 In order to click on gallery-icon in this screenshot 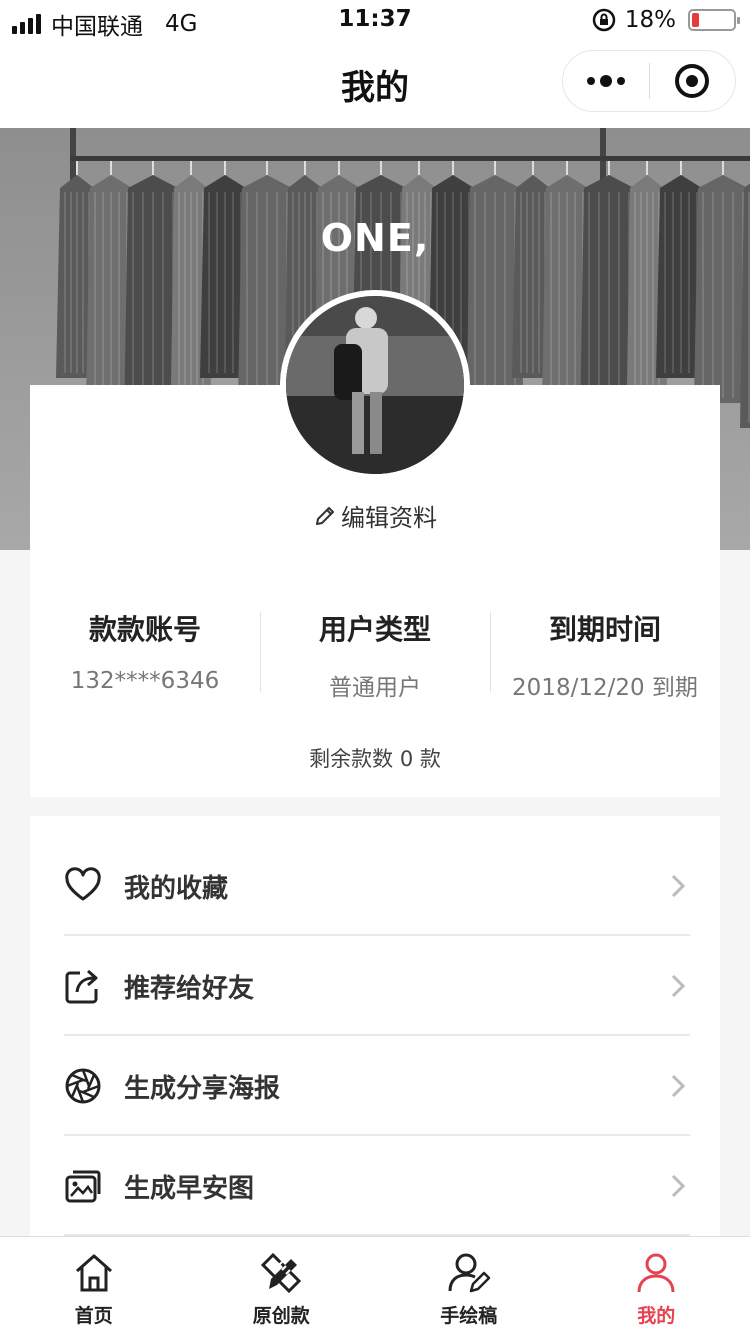, I will do `click(83, 1186)`.